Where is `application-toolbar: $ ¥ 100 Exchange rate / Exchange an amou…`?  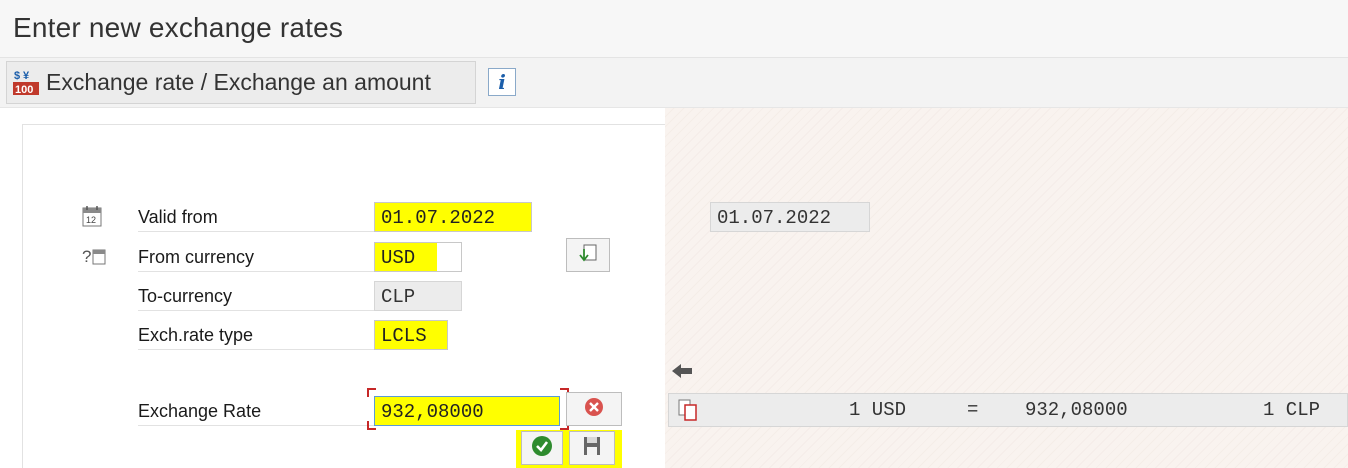
application-toolbar: $ ¥ 100 Exchange rate / Exchange an amou… is located at coordinates (674, 83).